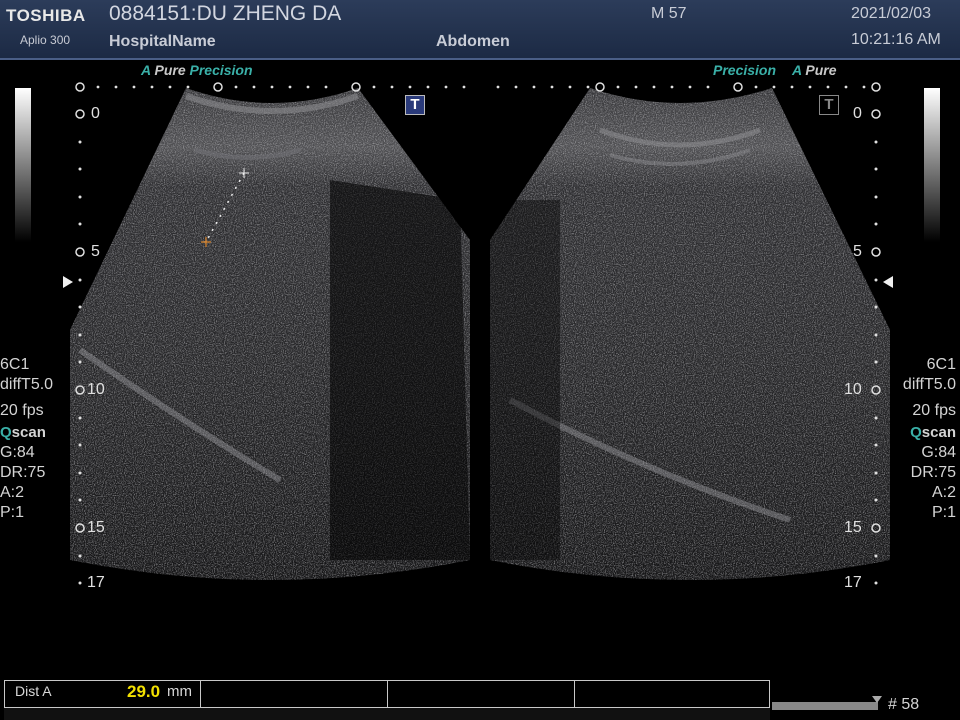 This screenshot has height=720, width=960. I want to click on measurement-results-table: Dist A 29.0 mm, so click(387, 694).